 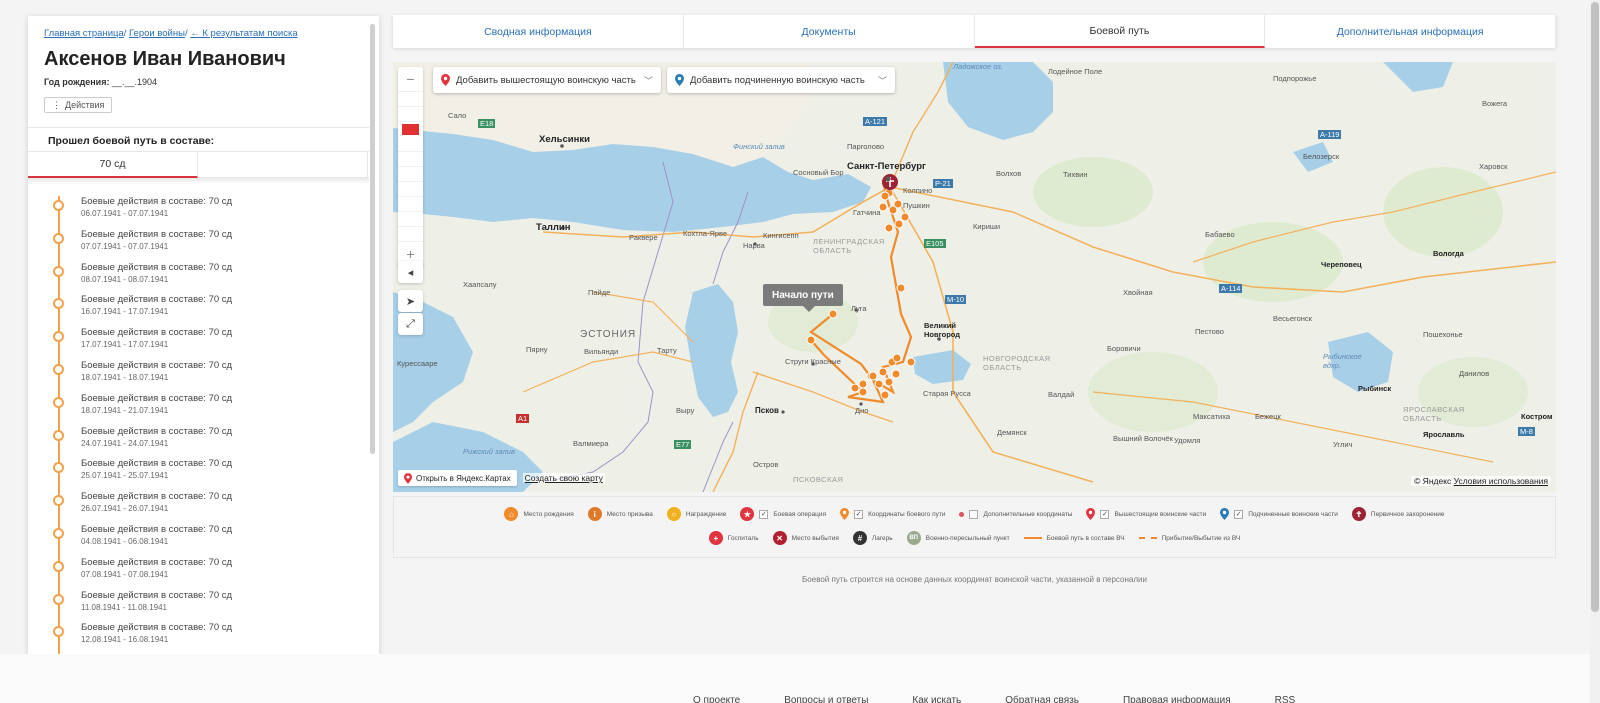 I want to click on timeline-item-dates: 16.07.1941 - 17.07.1941, so click(x=125, y=312).